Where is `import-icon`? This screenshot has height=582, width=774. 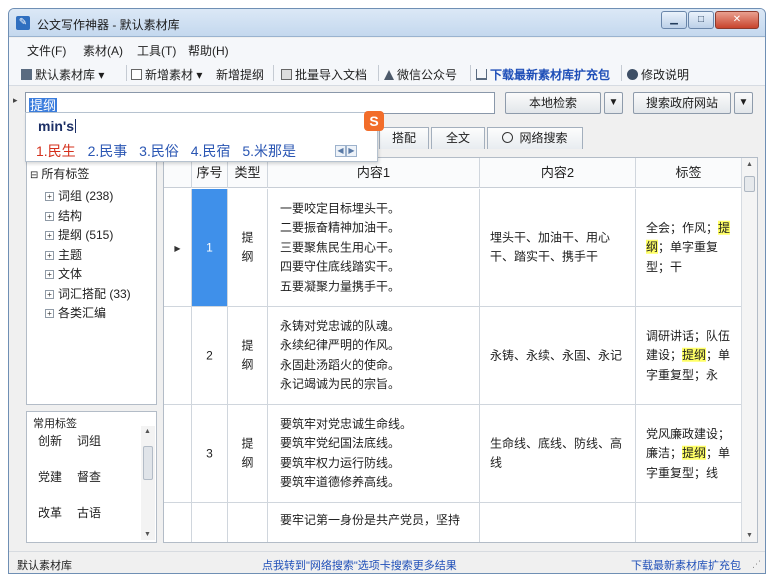
import-icon is located at coordinates (286, 74).